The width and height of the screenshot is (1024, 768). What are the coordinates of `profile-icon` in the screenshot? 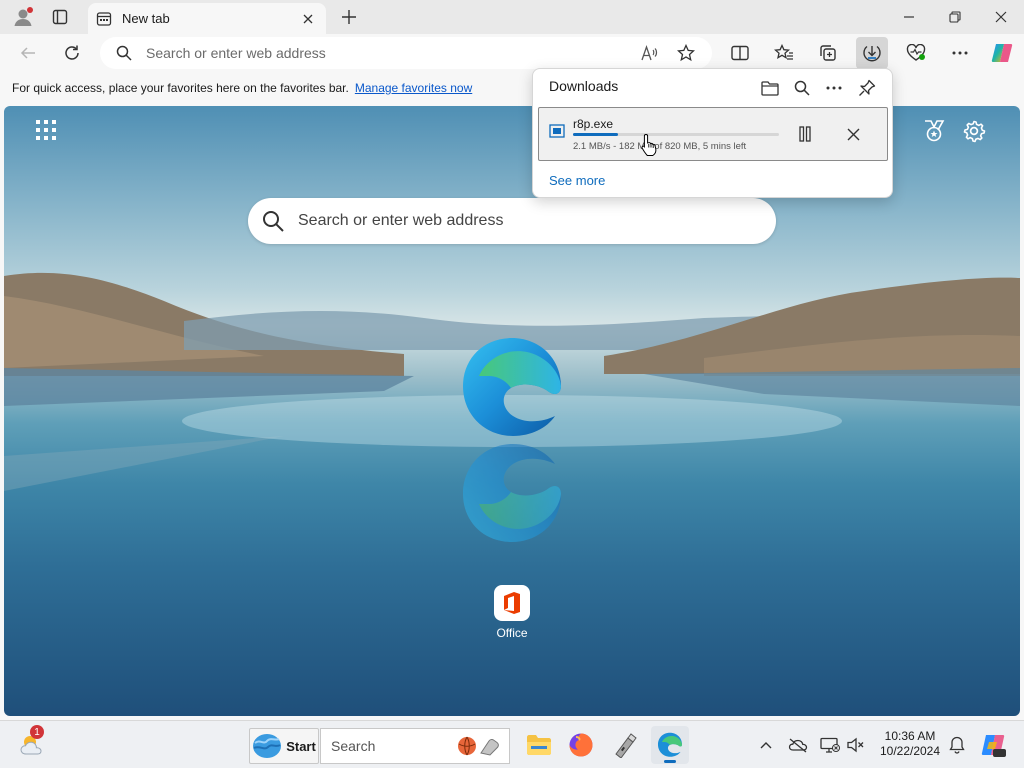 It's located at (23, 16).